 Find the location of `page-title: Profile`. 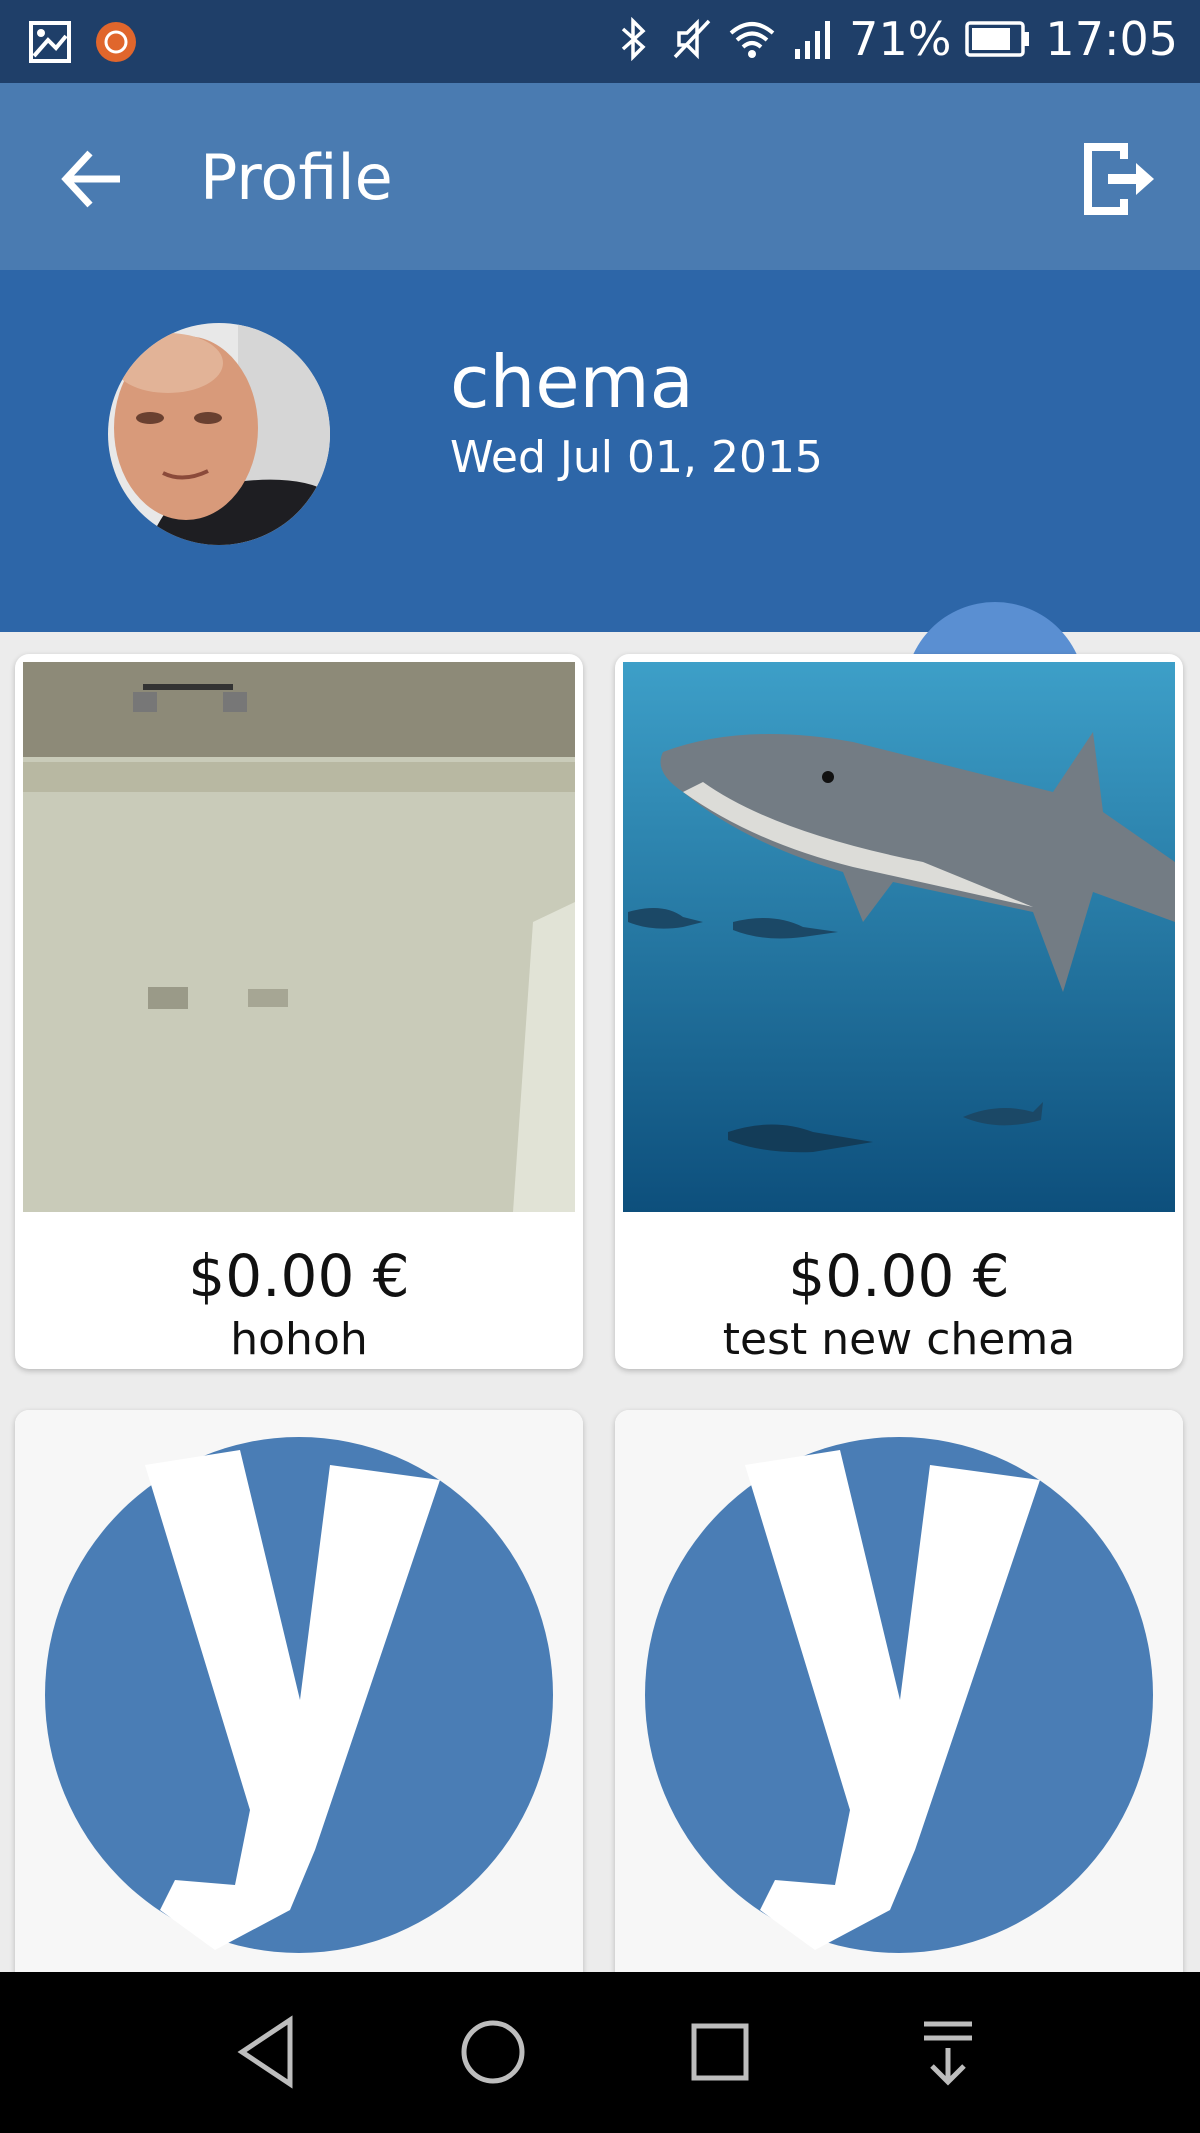

page-title: Profile is located at coordinates (296, 177).